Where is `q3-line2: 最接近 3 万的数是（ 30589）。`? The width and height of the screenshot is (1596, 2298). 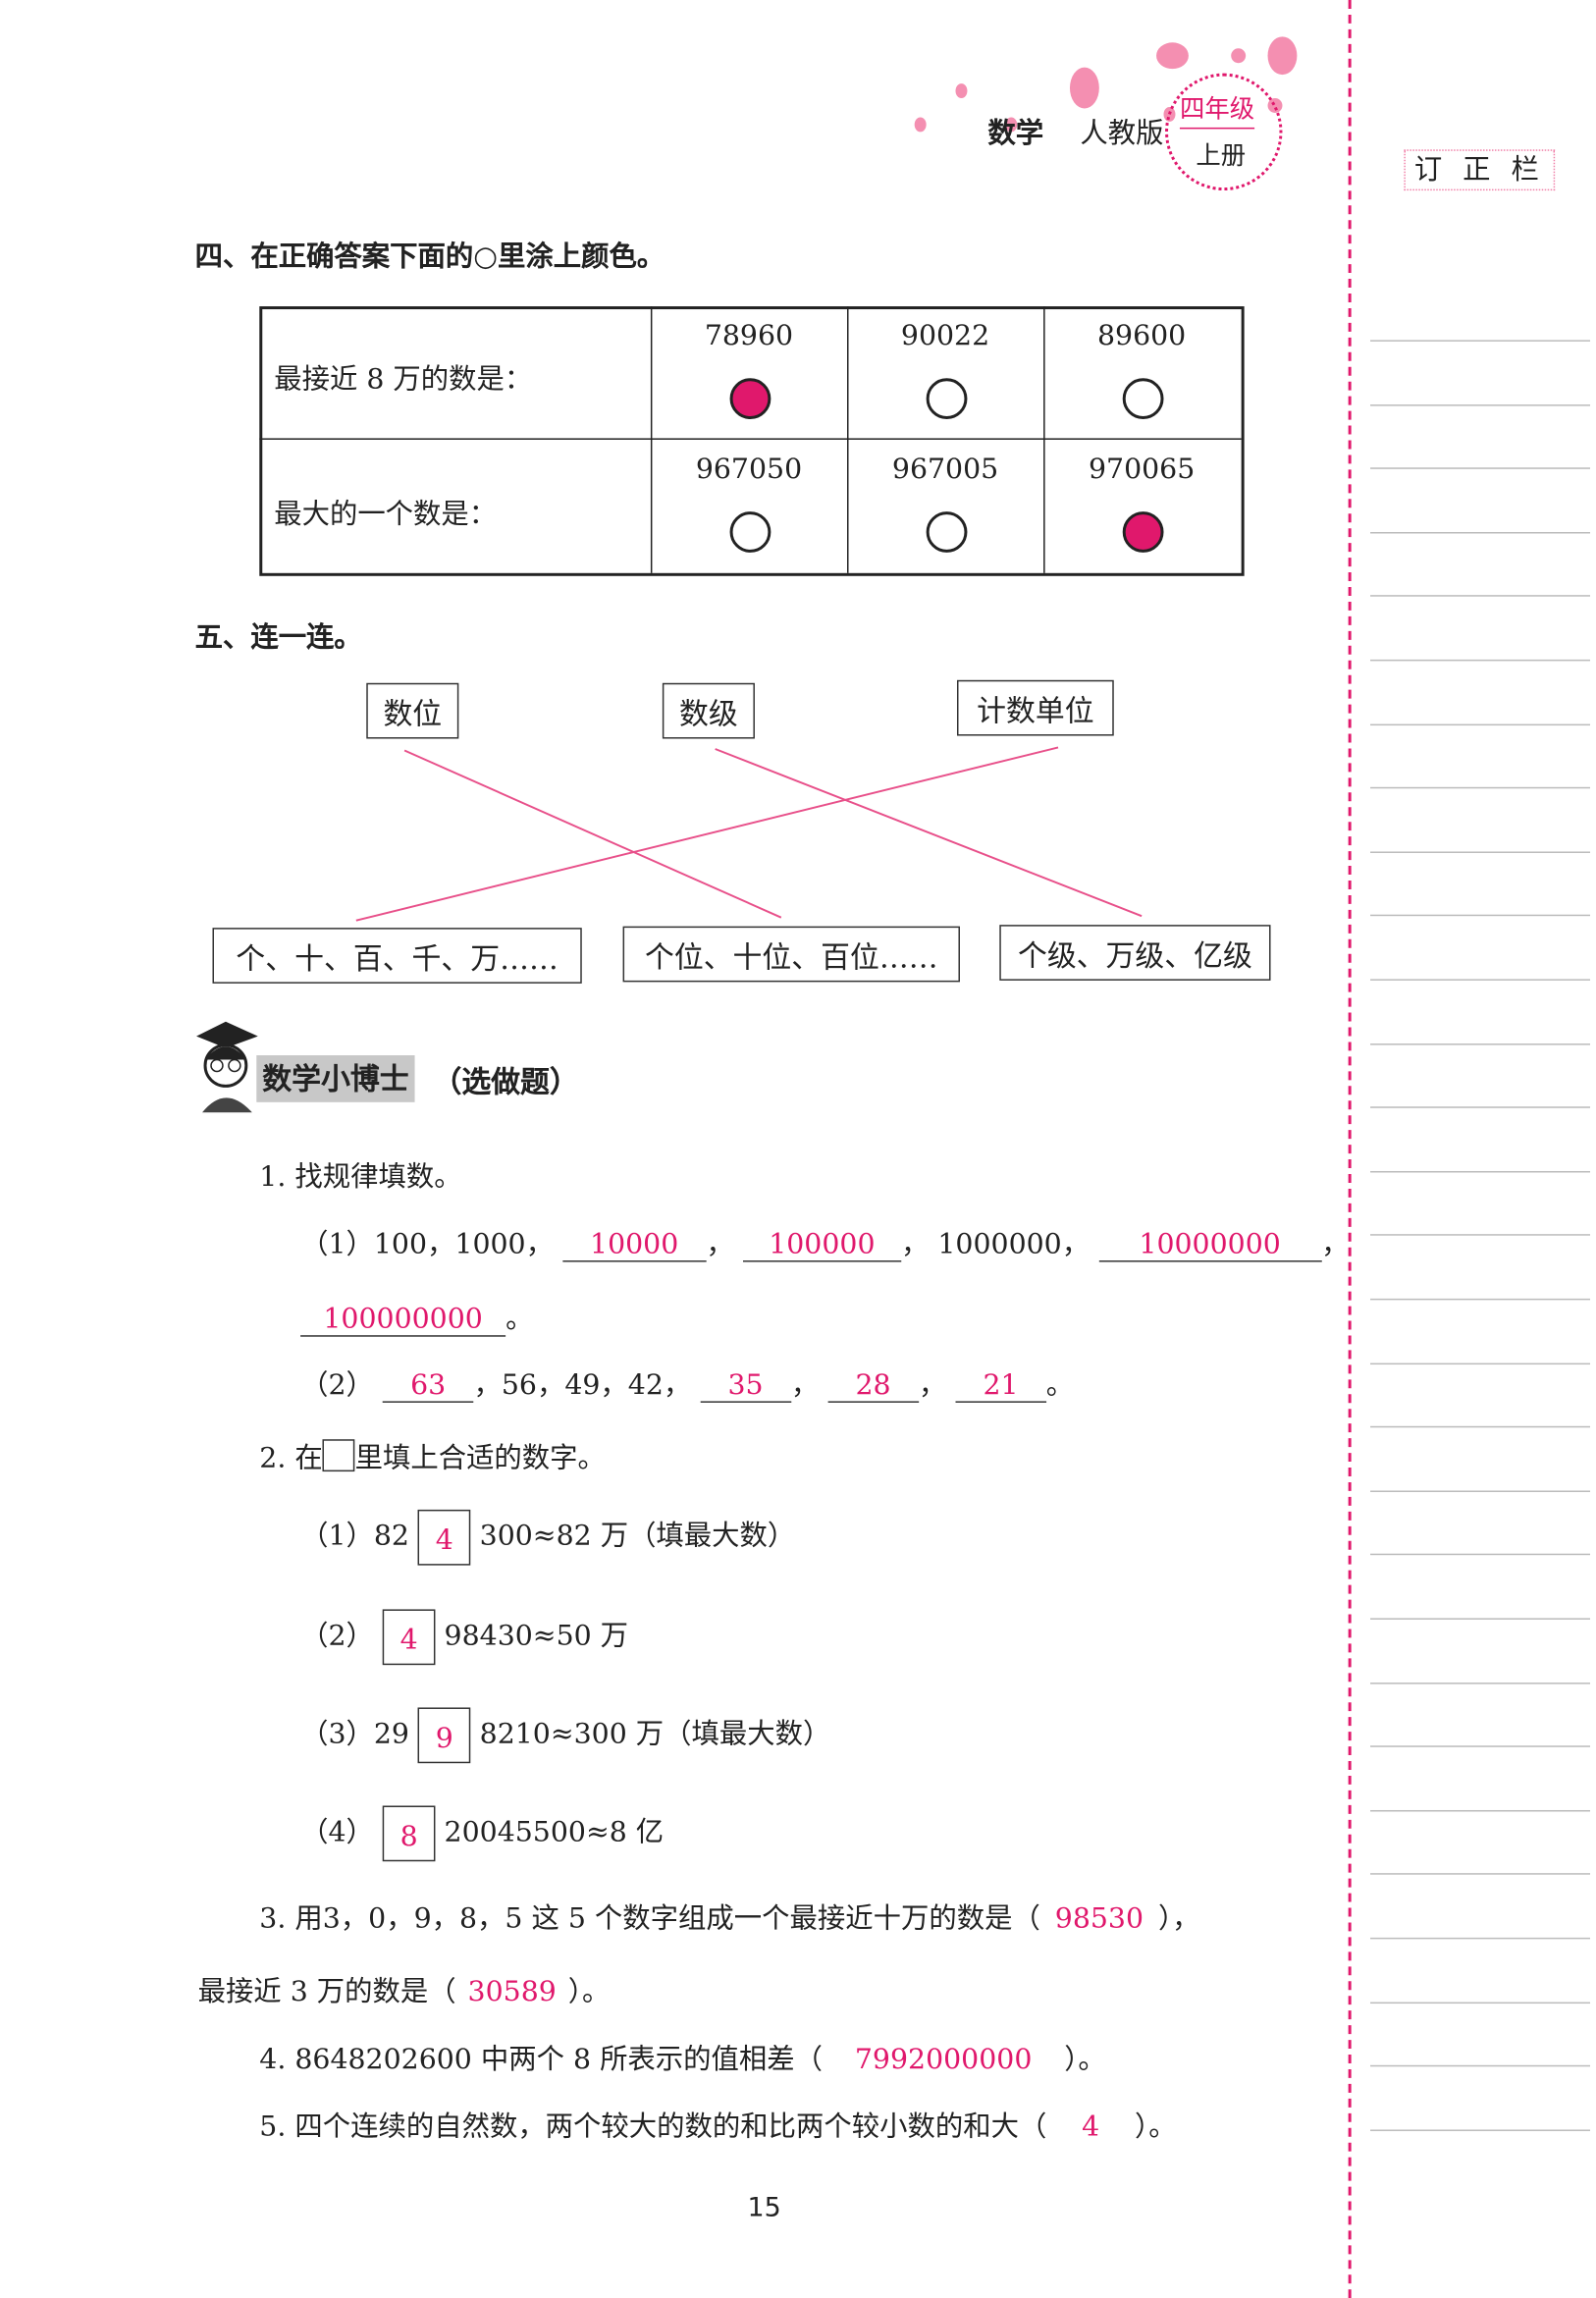
q3-line2: 最接近 3 万的数是（ 30589）。 is located at coordinates (405, 1990).